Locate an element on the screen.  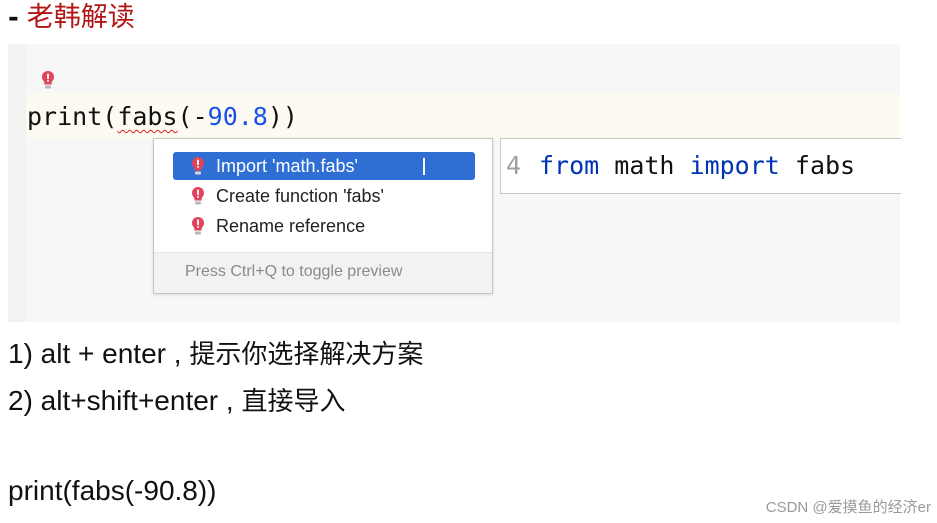
note-shortcut: 2) alt+shift+enter , is located at coordinates (125, 400).